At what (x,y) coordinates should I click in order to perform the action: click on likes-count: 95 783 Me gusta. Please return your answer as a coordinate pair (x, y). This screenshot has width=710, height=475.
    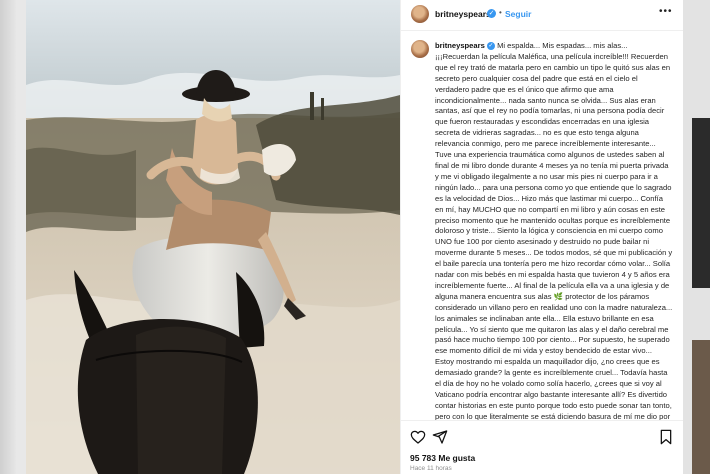
    Looking at the image, I should click on (442, 458).